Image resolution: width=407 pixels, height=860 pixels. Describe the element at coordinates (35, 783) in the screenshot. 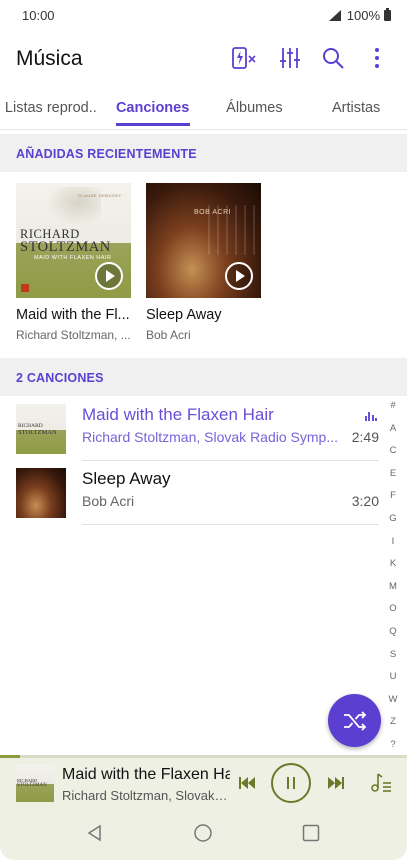

I see `now-playing-thumbnail: RICHARD STOLTZMAN` at that location.